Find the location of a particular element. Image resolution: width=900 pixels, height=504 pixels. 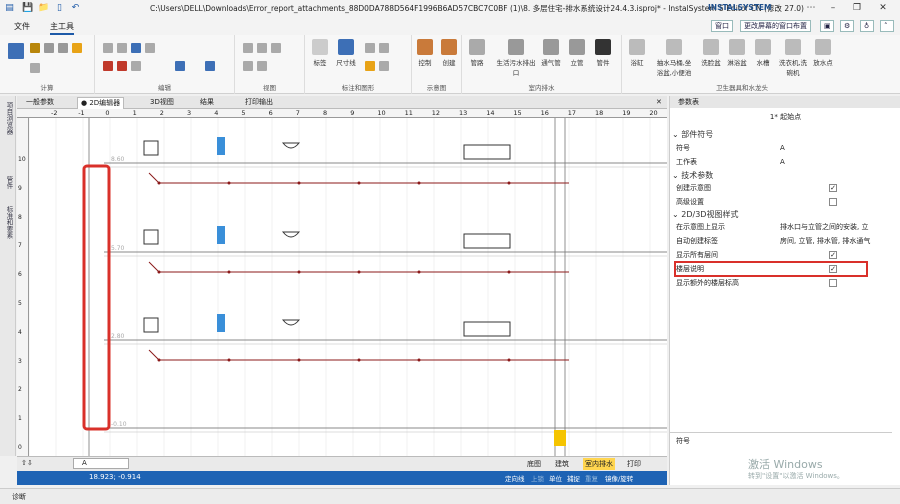

close-doc-icon: ✕ is located at coordinates (659, 103).